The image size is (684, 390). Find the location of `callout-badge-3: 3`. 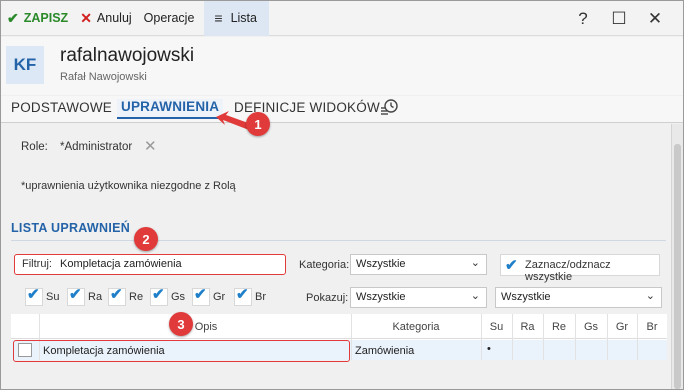

callout-badge-3: 3 is located at coordinates (181, 324).